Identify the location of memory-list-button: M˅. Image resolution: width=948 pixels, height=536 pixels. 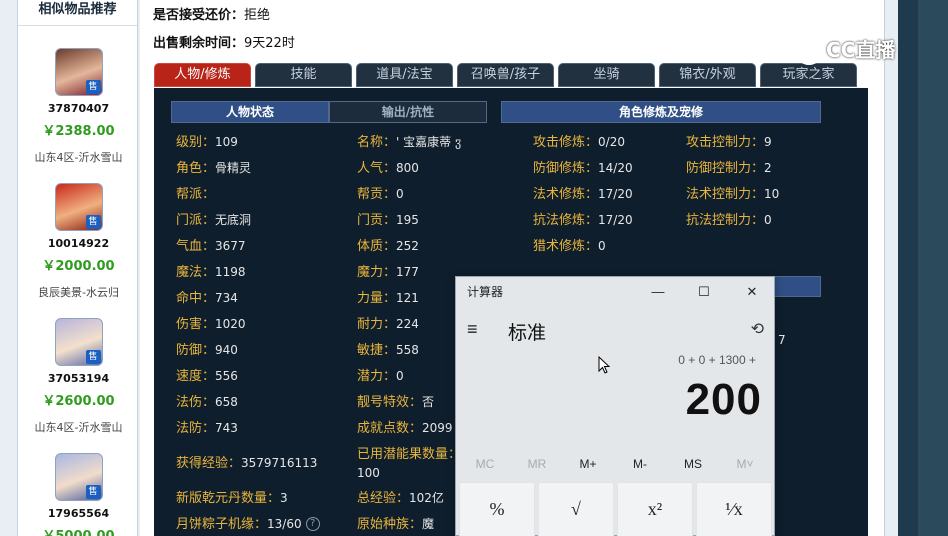
(745, 464).